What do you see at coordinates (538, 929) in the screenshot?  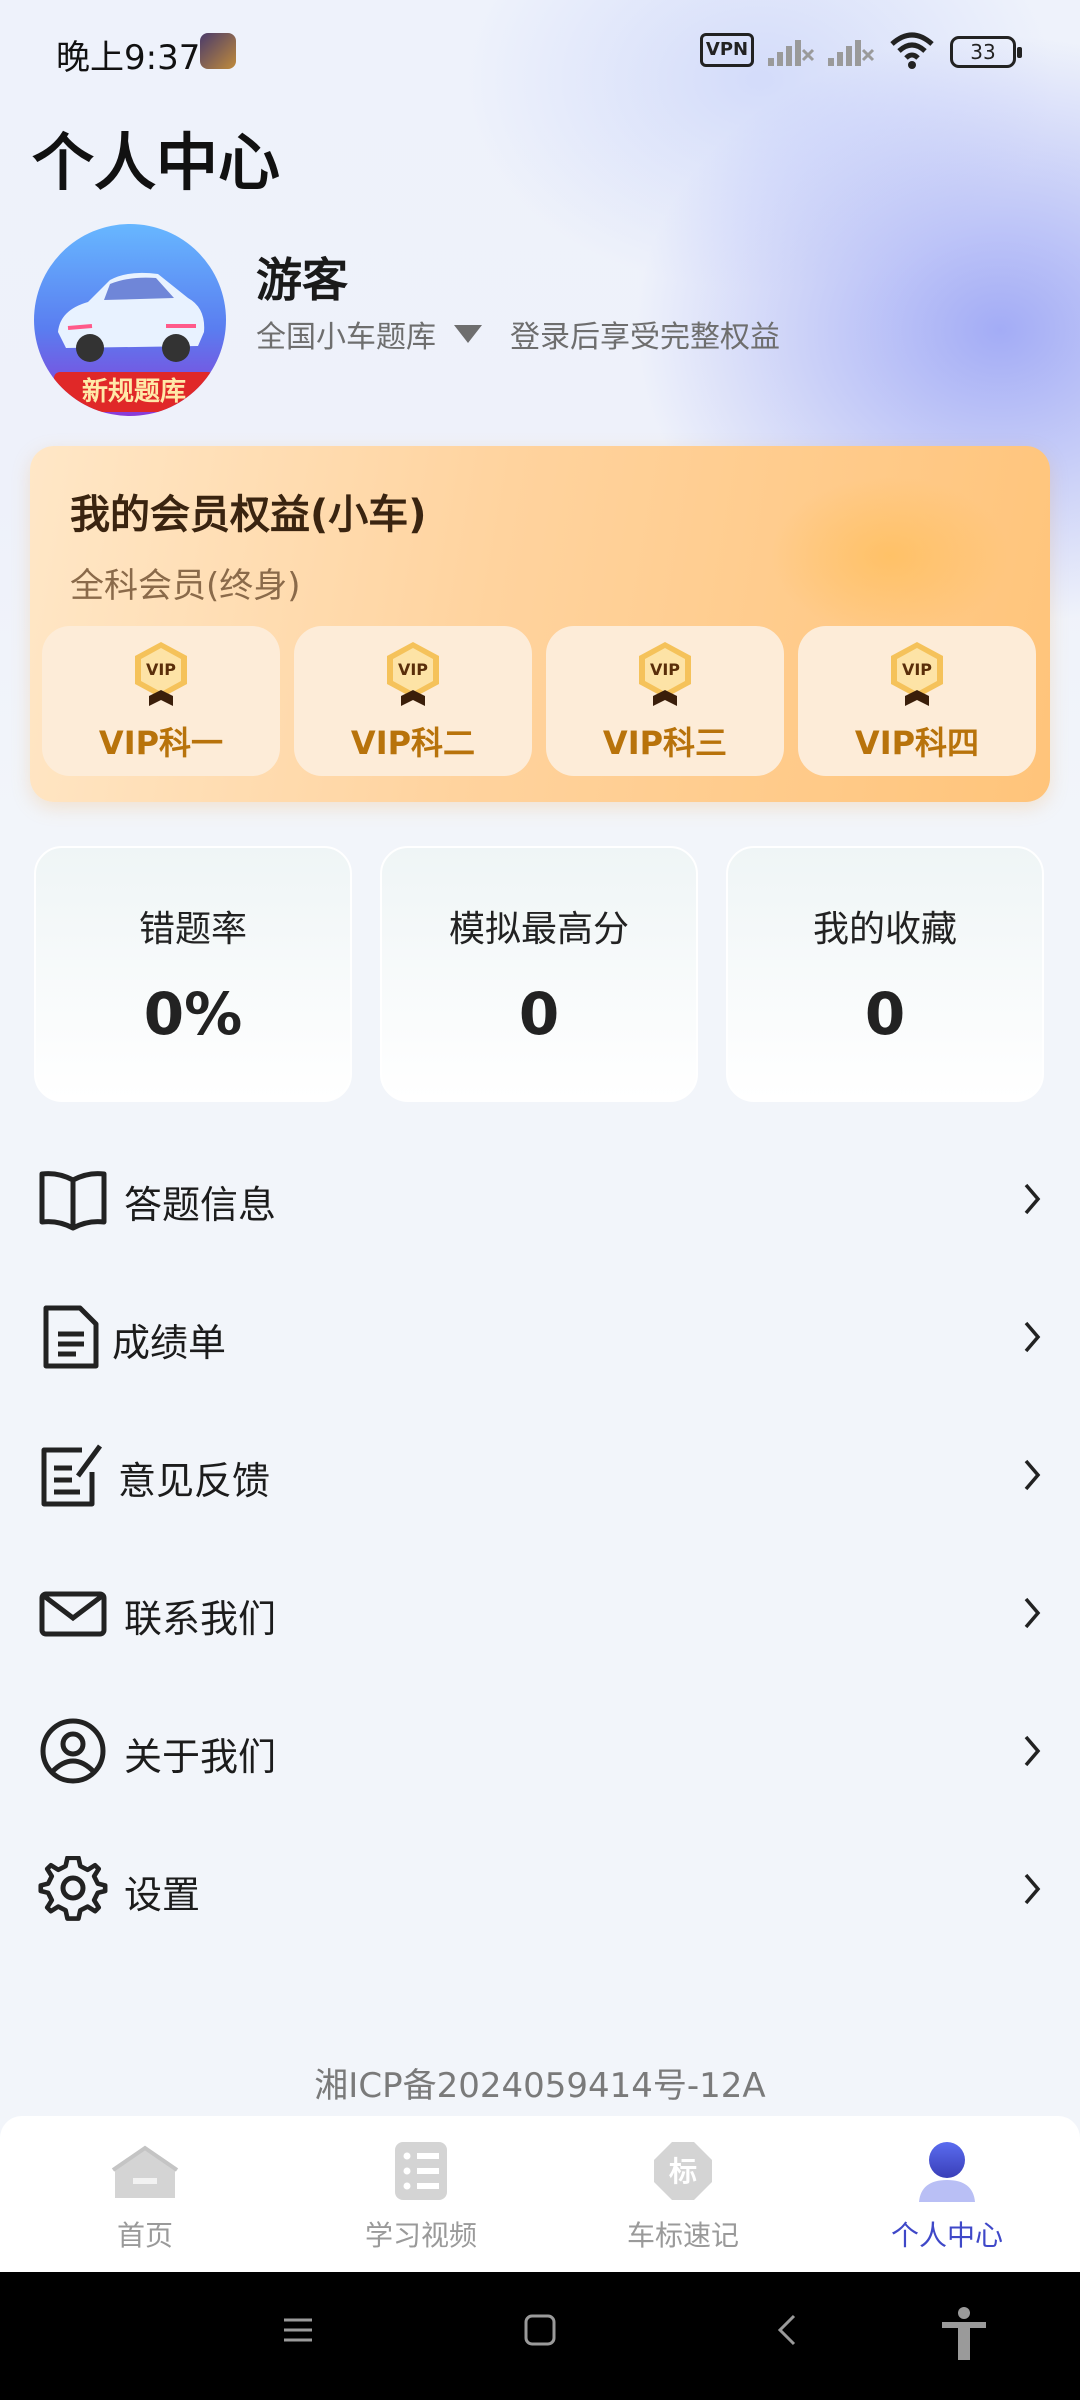 I see `stat-label: 模拟最高分` at bounding box center [538, 929].